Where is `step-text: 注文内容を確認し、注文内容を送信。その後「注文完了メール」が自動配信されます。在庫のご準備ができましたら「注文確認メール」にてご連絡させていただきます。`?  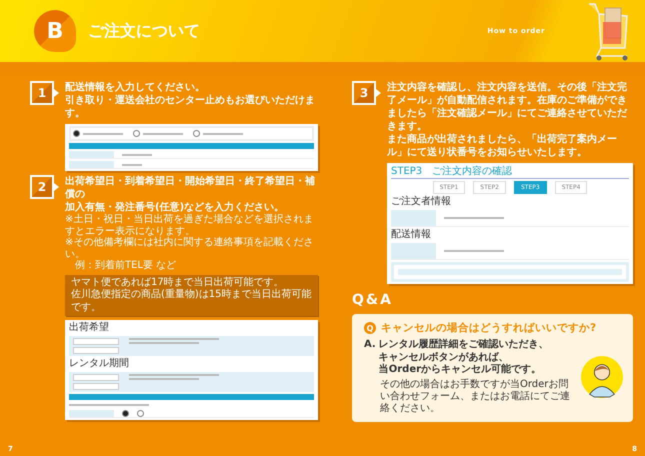
step-text: 注文内容を確認し、注文内容を送信。その後「注文完了メール」が自動配信されます。在庫のご準備ができましたら「注文確認メール」にてご連絡させていただきます。 is located at coordinates (507, 107).